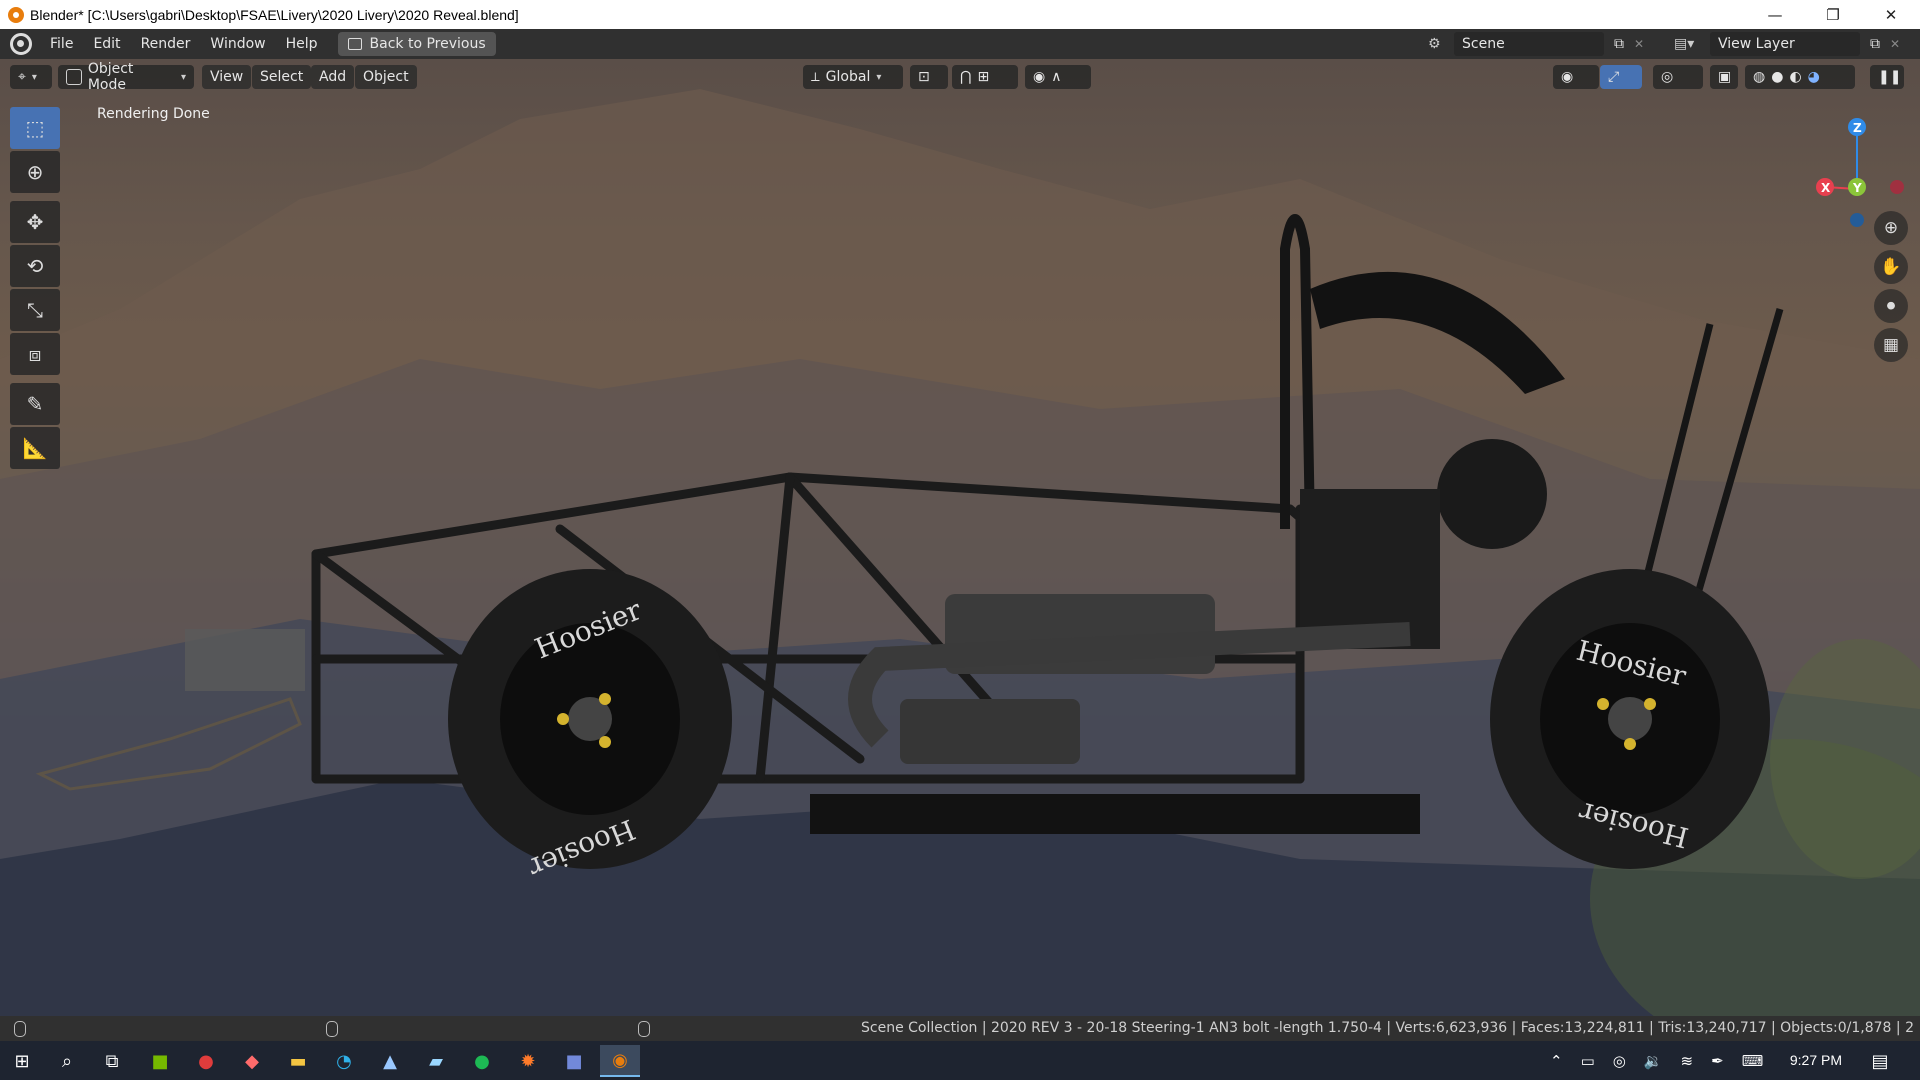 Image resolution: width=1920 pixels, height=1080 pixels. Describe the element at coordinates (1556, 1061) in the screenshot. I see `tray-overflow-icon: ⌃` at that location.